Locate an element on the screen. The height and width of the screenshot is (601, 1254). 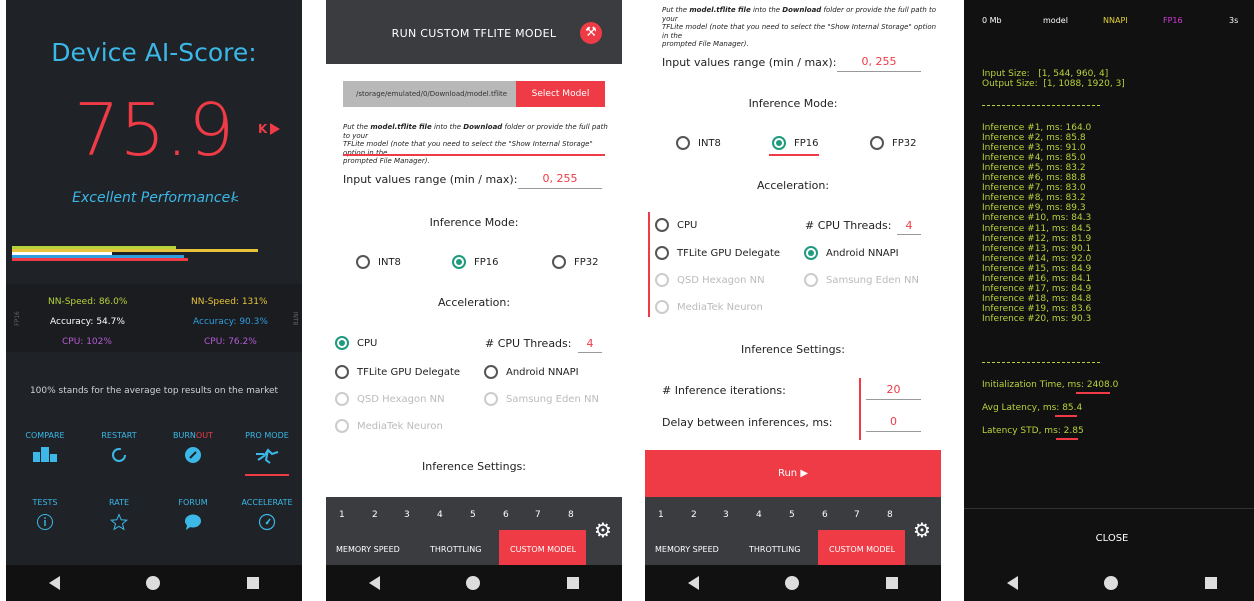
wrench-icon: ⚒ is located at coordinates (591, 33).